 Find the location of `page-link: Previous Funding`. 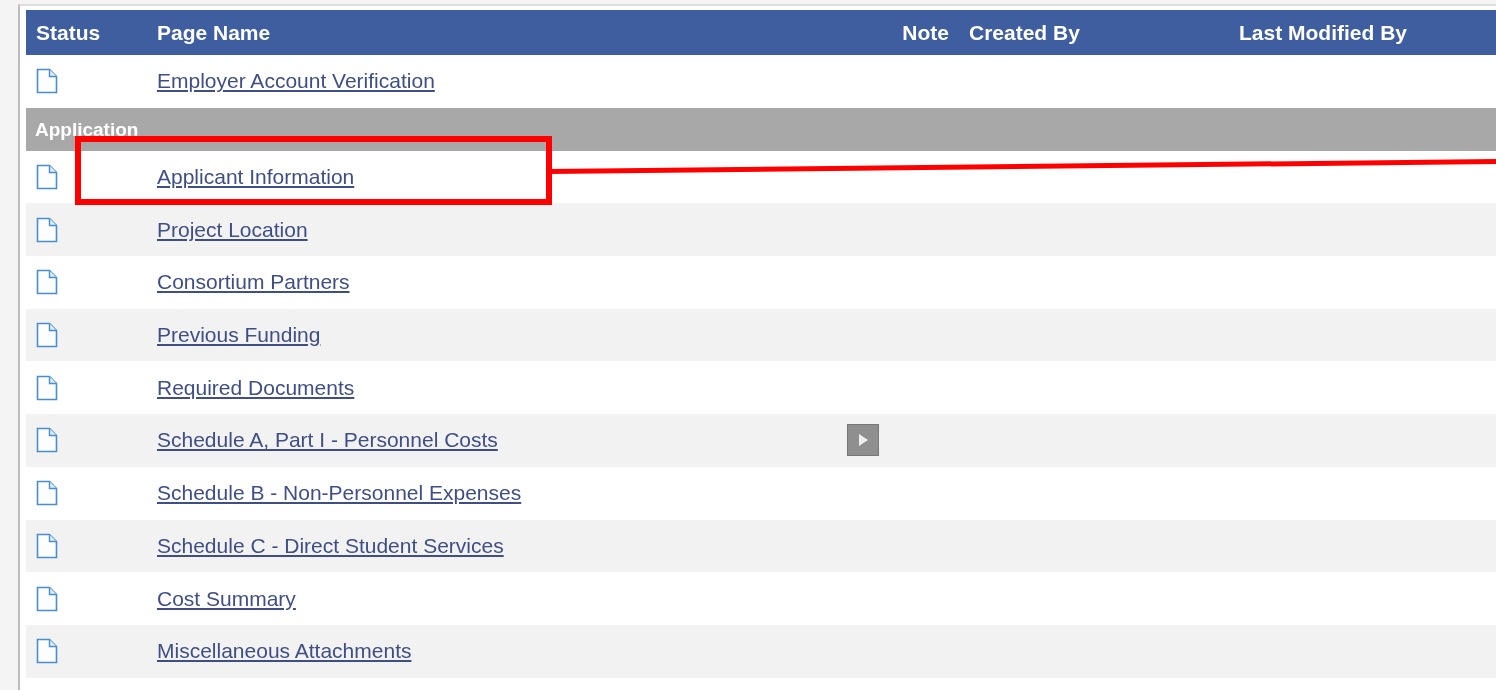

page-link: Previous Funding is located at coordinates (239, 335).